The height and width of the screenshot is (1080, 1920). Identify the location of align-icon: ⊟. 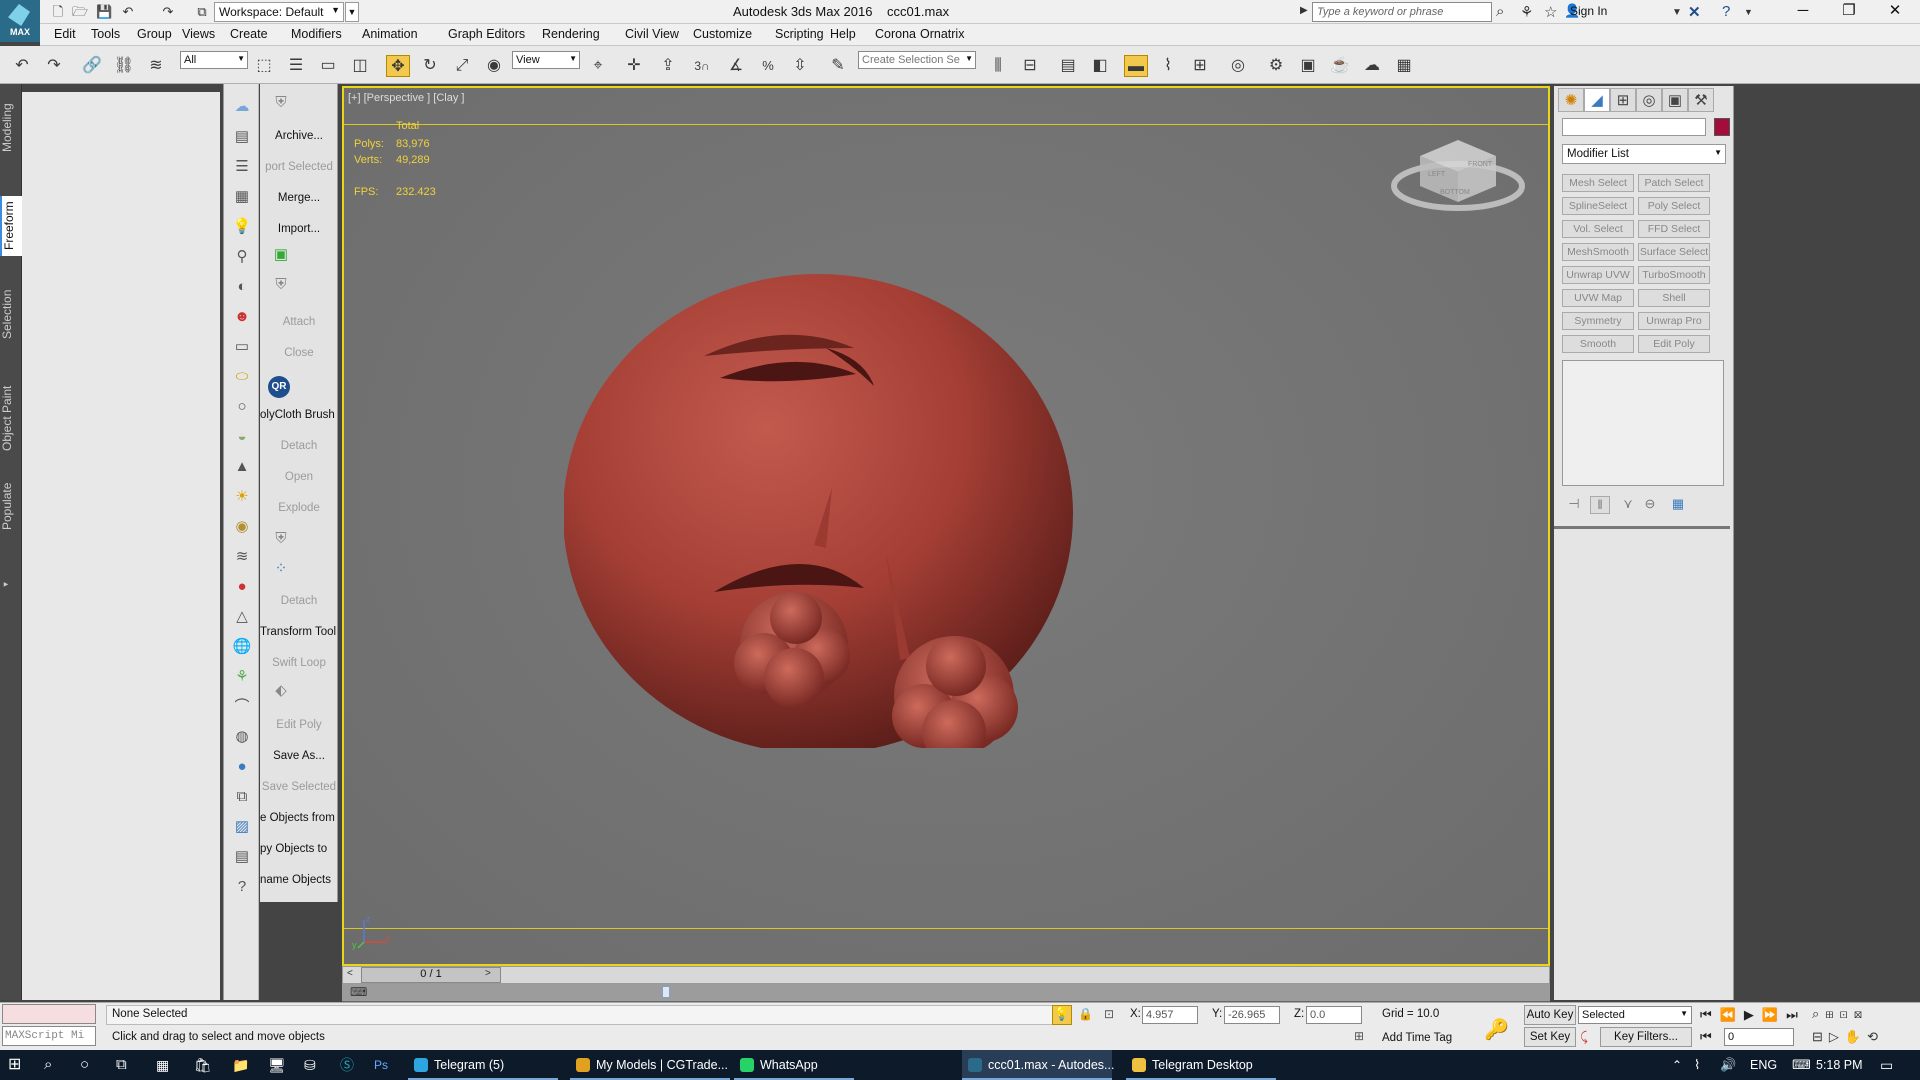
(1030, 66).